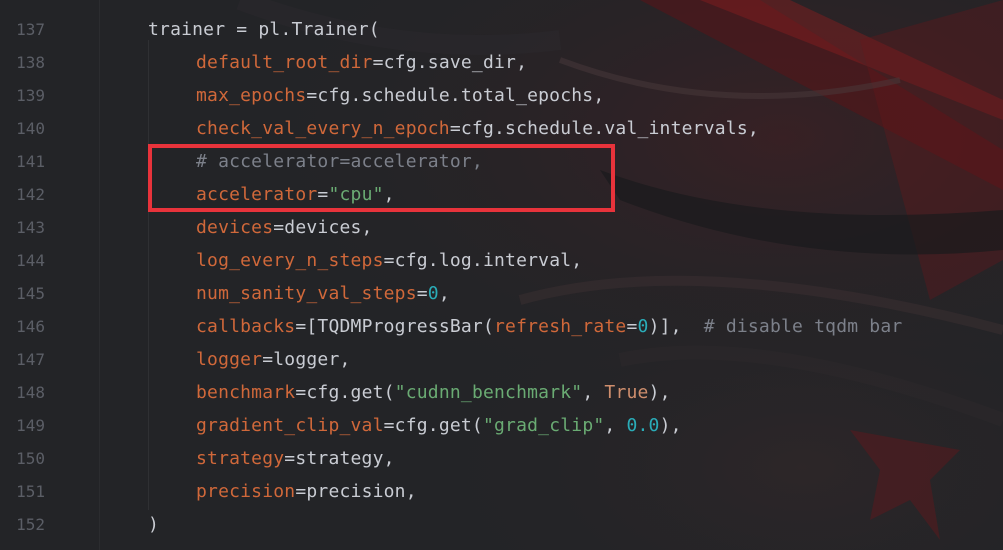 Image resolution: width=1003 pixels, height=550 pixels. Describe the element at coordinates (246, 491) in the screenshot. I see `code-token-param: precision` at that location.